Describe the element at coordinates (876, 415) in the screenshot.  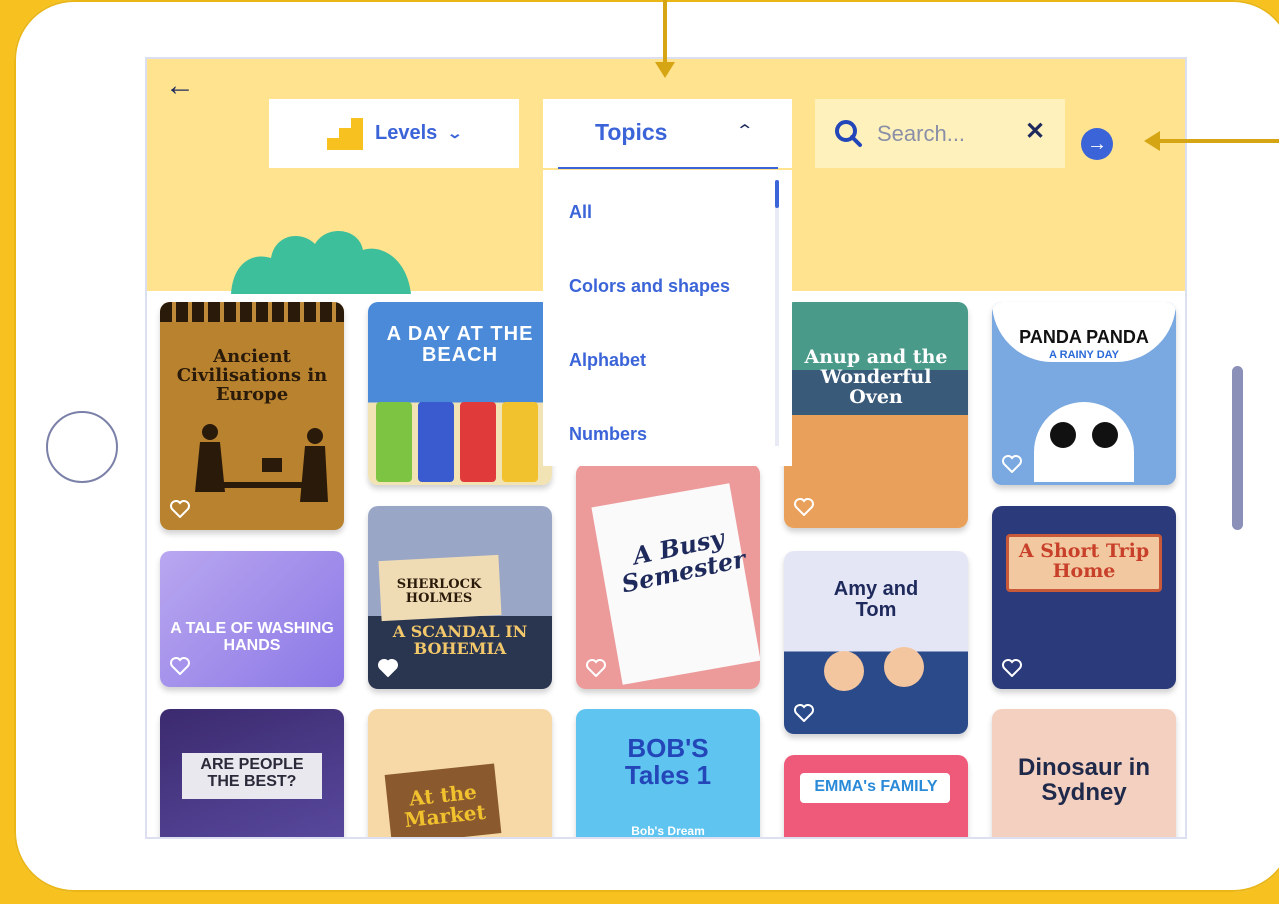
I see `book-card: Anup and the Wonderful Oven` at that location.